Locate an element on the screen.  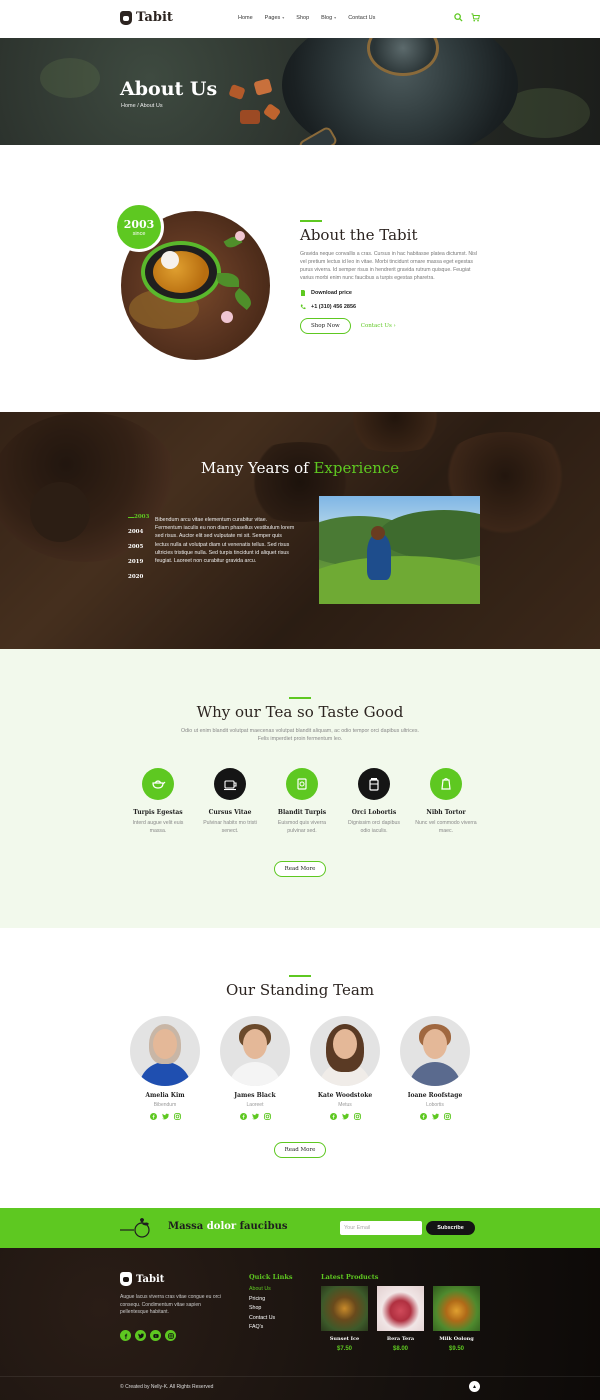
chevron-right-icon: › is located at coordinates (394, 325).